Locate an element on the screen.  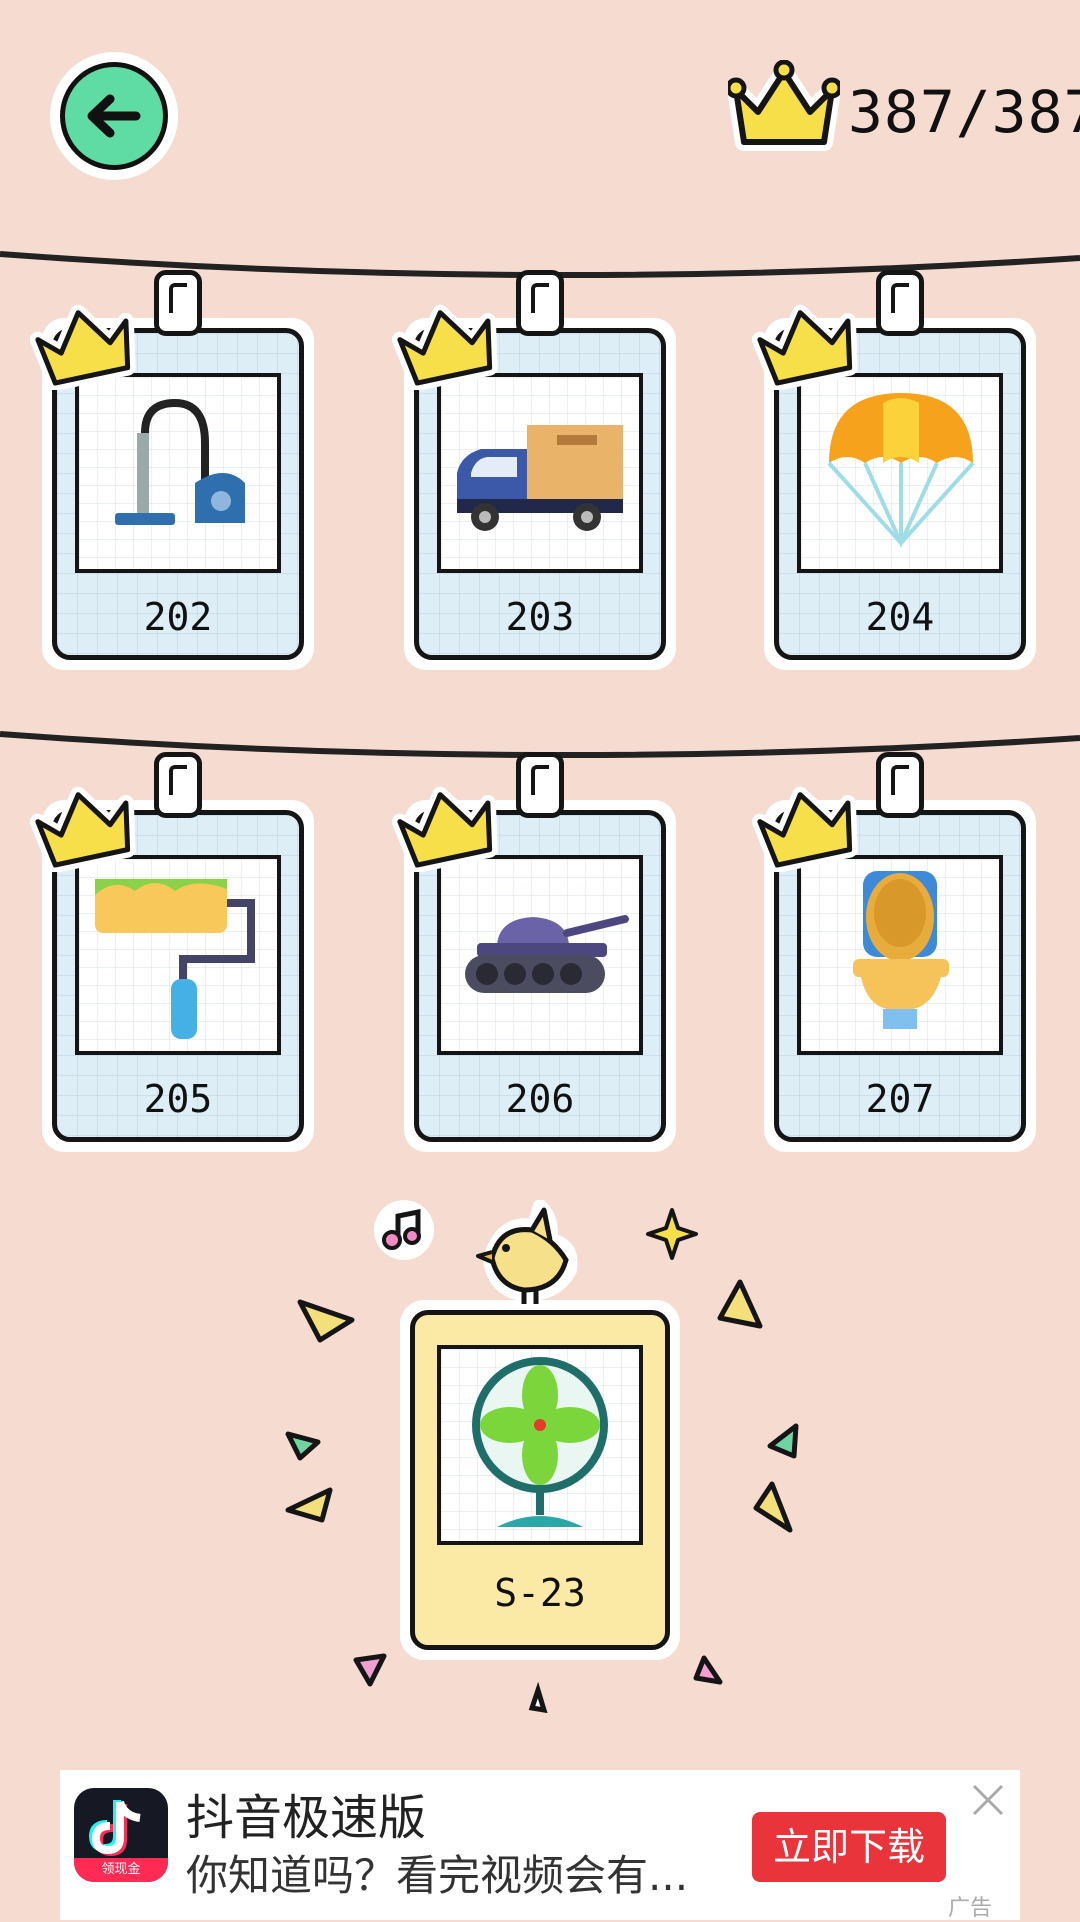
parachute-icon is located at coordinates (900, 473).